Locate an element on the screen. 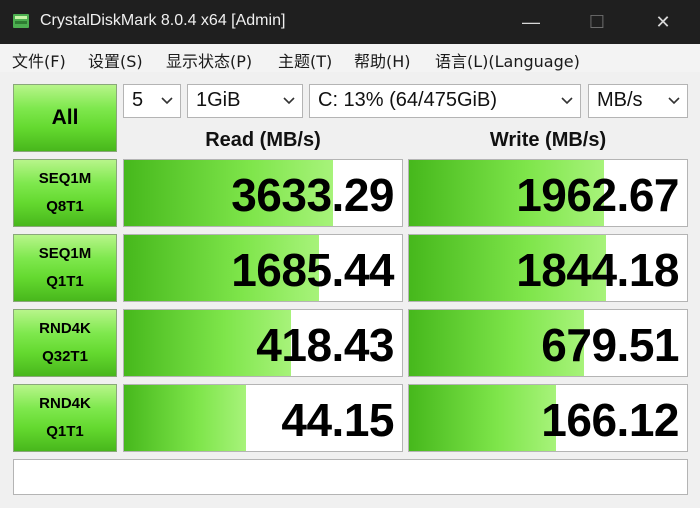 The width and height of the screenshot is (700, 508). window-title: CrystalDiskMark 8.0.4 x64 [Admin] is located at coordinates (163, 20).